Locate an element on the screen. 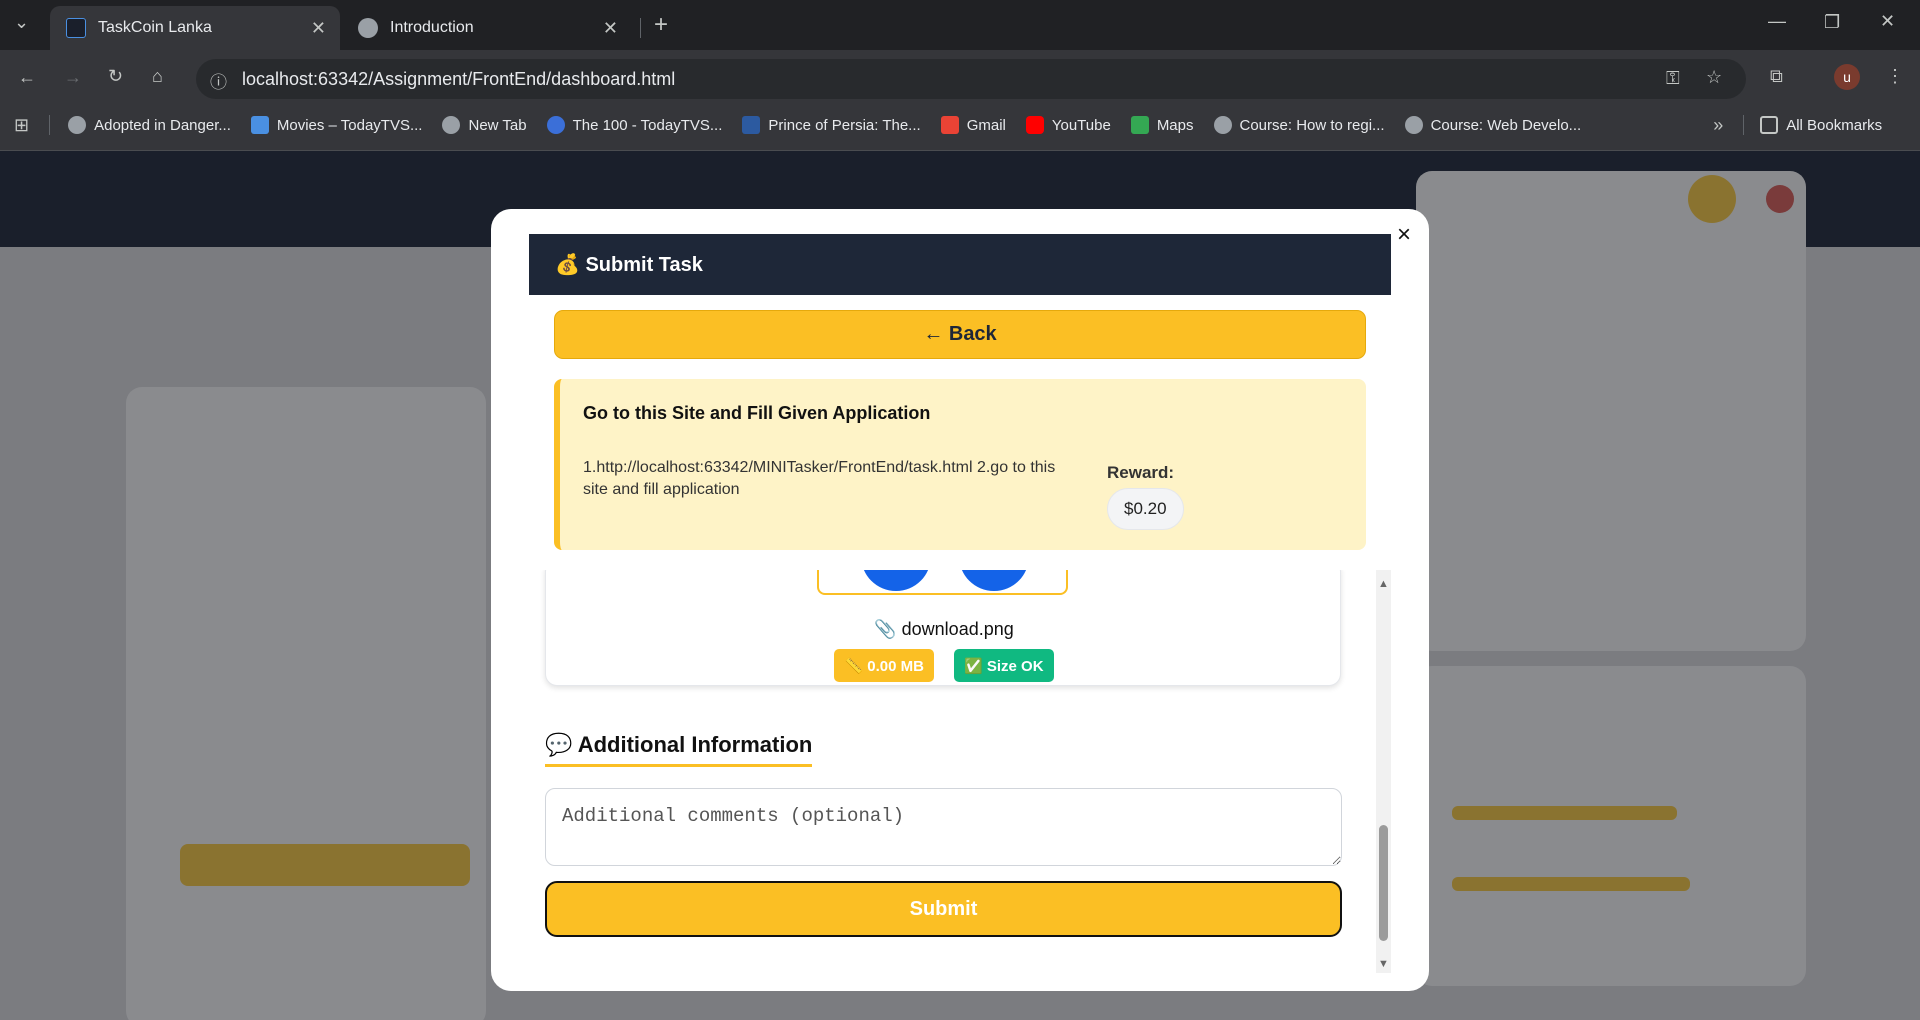 Image resolution: width=1920 pixels, height=1020 pixels. tab-title: TaskCoin Lanka is located at coordinates (155, 27).